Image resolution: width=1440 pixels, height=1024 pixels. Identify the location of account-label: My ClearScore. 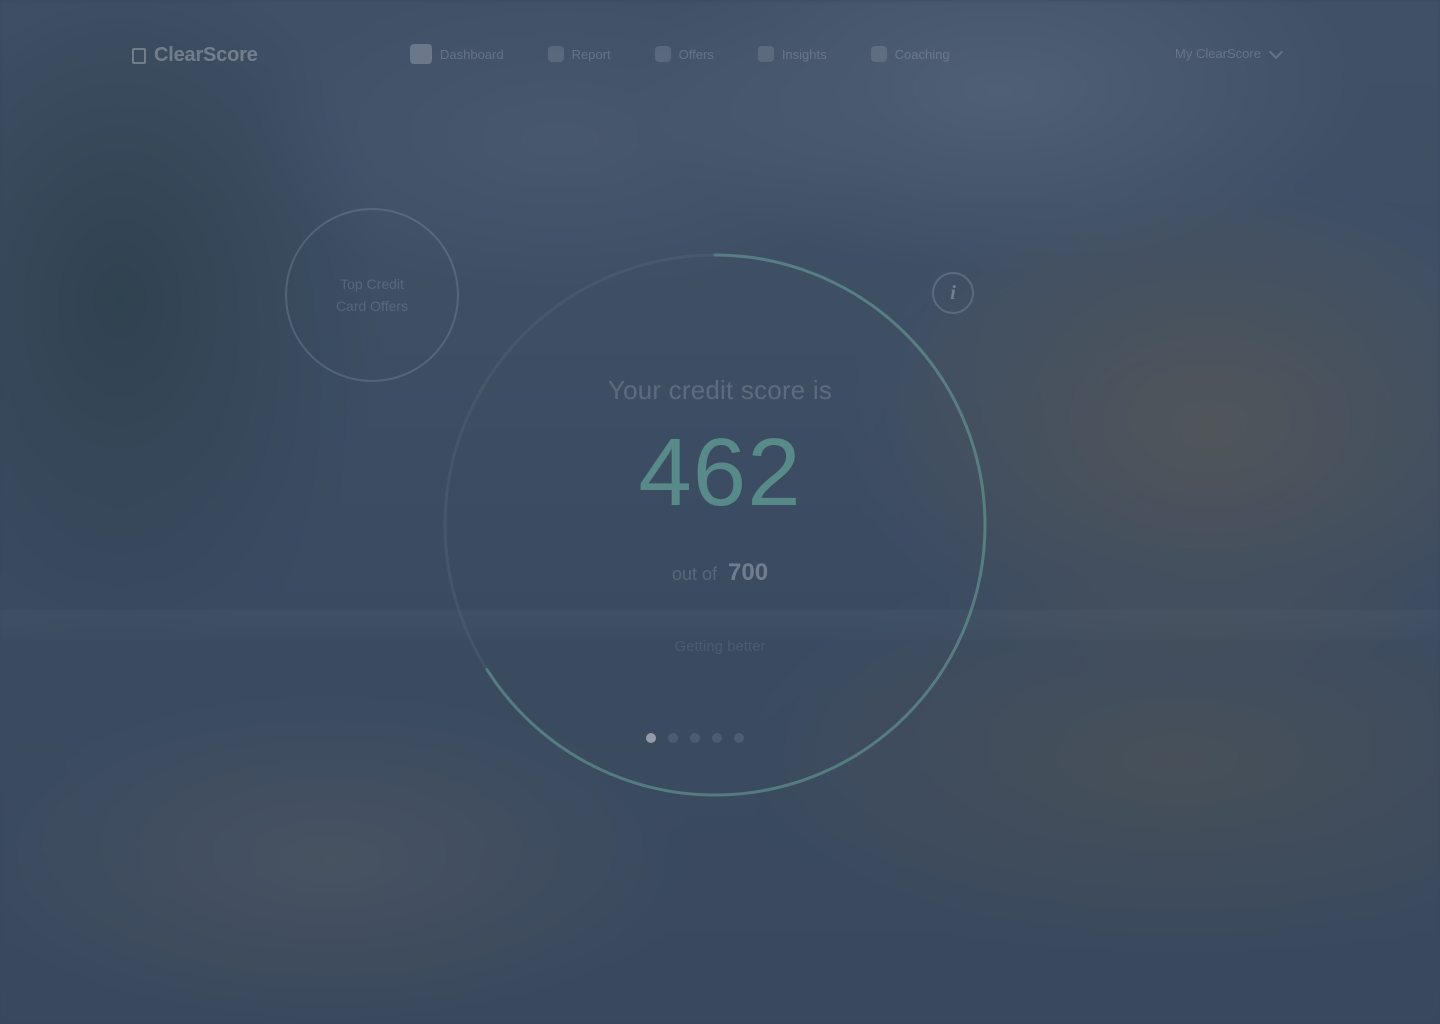
(1218, 53).